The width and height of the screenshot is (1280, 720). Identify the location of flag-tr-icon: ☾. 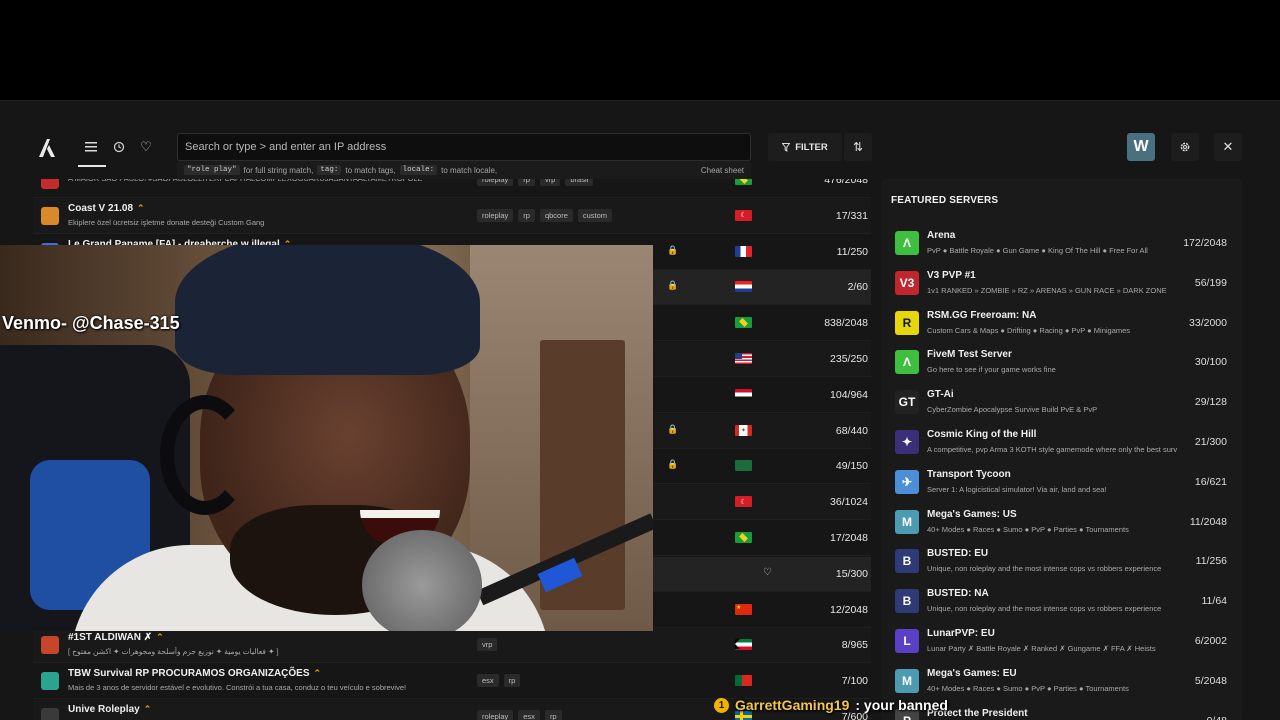
(743, 502).